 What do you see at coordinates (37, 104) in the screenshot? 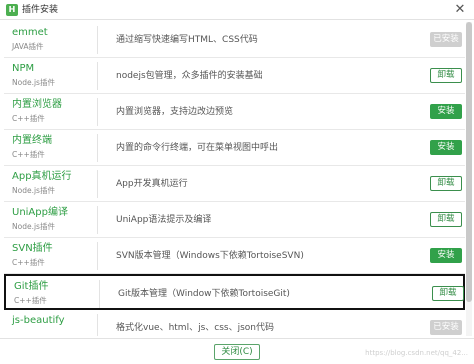
I see `plugin-name: 内置浏览器` at bounding box center [37, 104].